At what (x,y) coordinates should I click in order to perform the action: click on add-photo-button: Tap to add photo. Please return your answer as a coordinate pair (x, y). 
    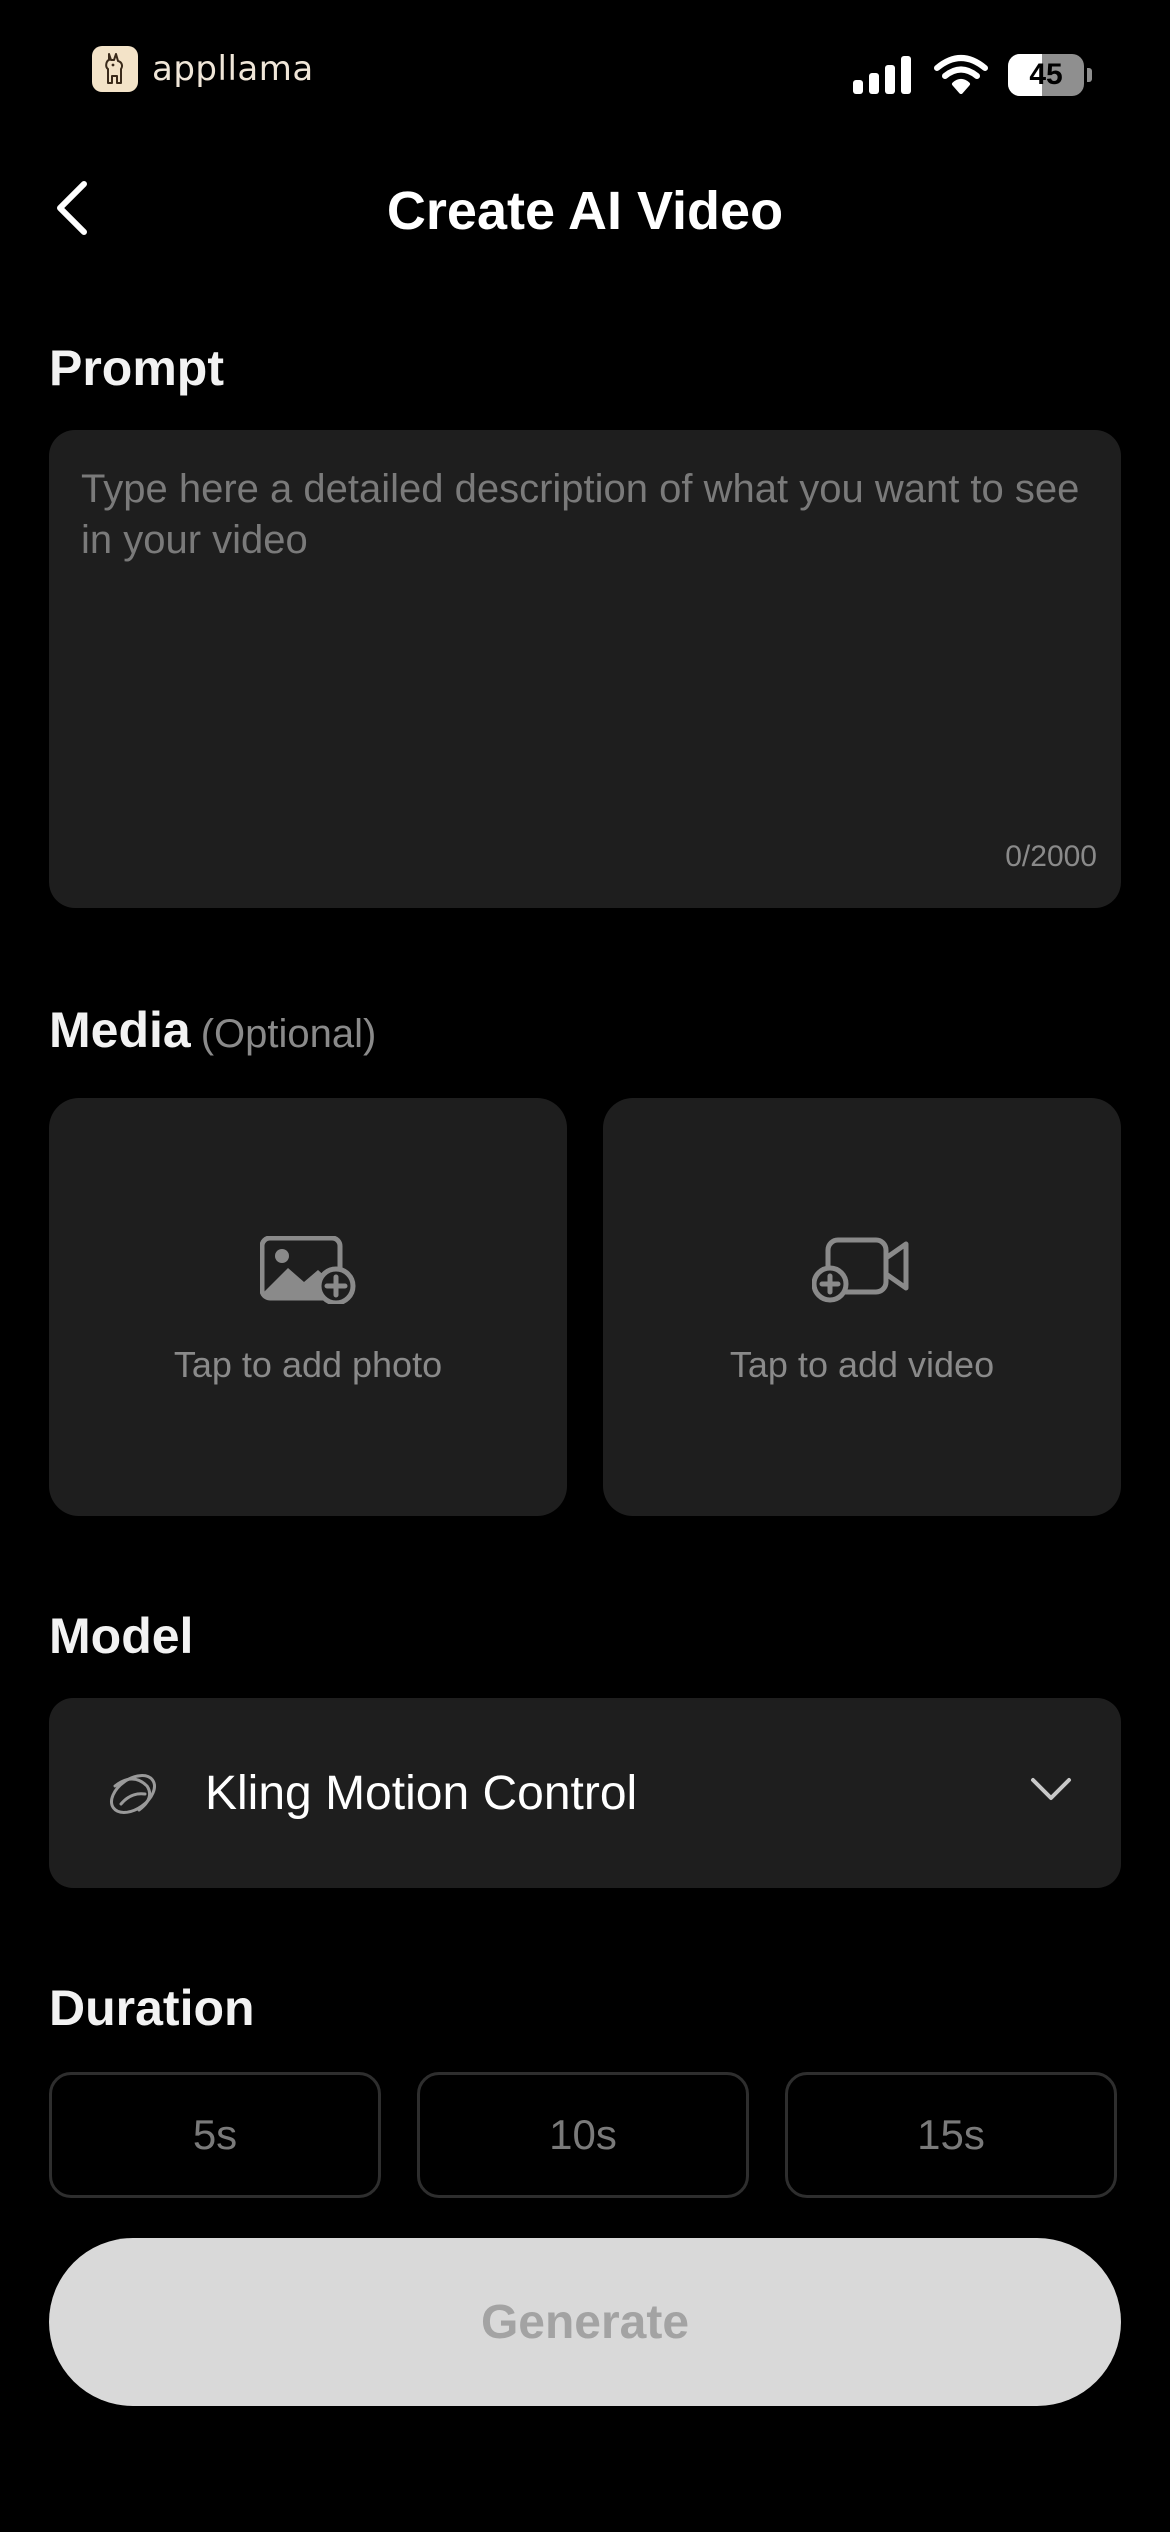
    Looking at the image, I should click on (308, 1307).